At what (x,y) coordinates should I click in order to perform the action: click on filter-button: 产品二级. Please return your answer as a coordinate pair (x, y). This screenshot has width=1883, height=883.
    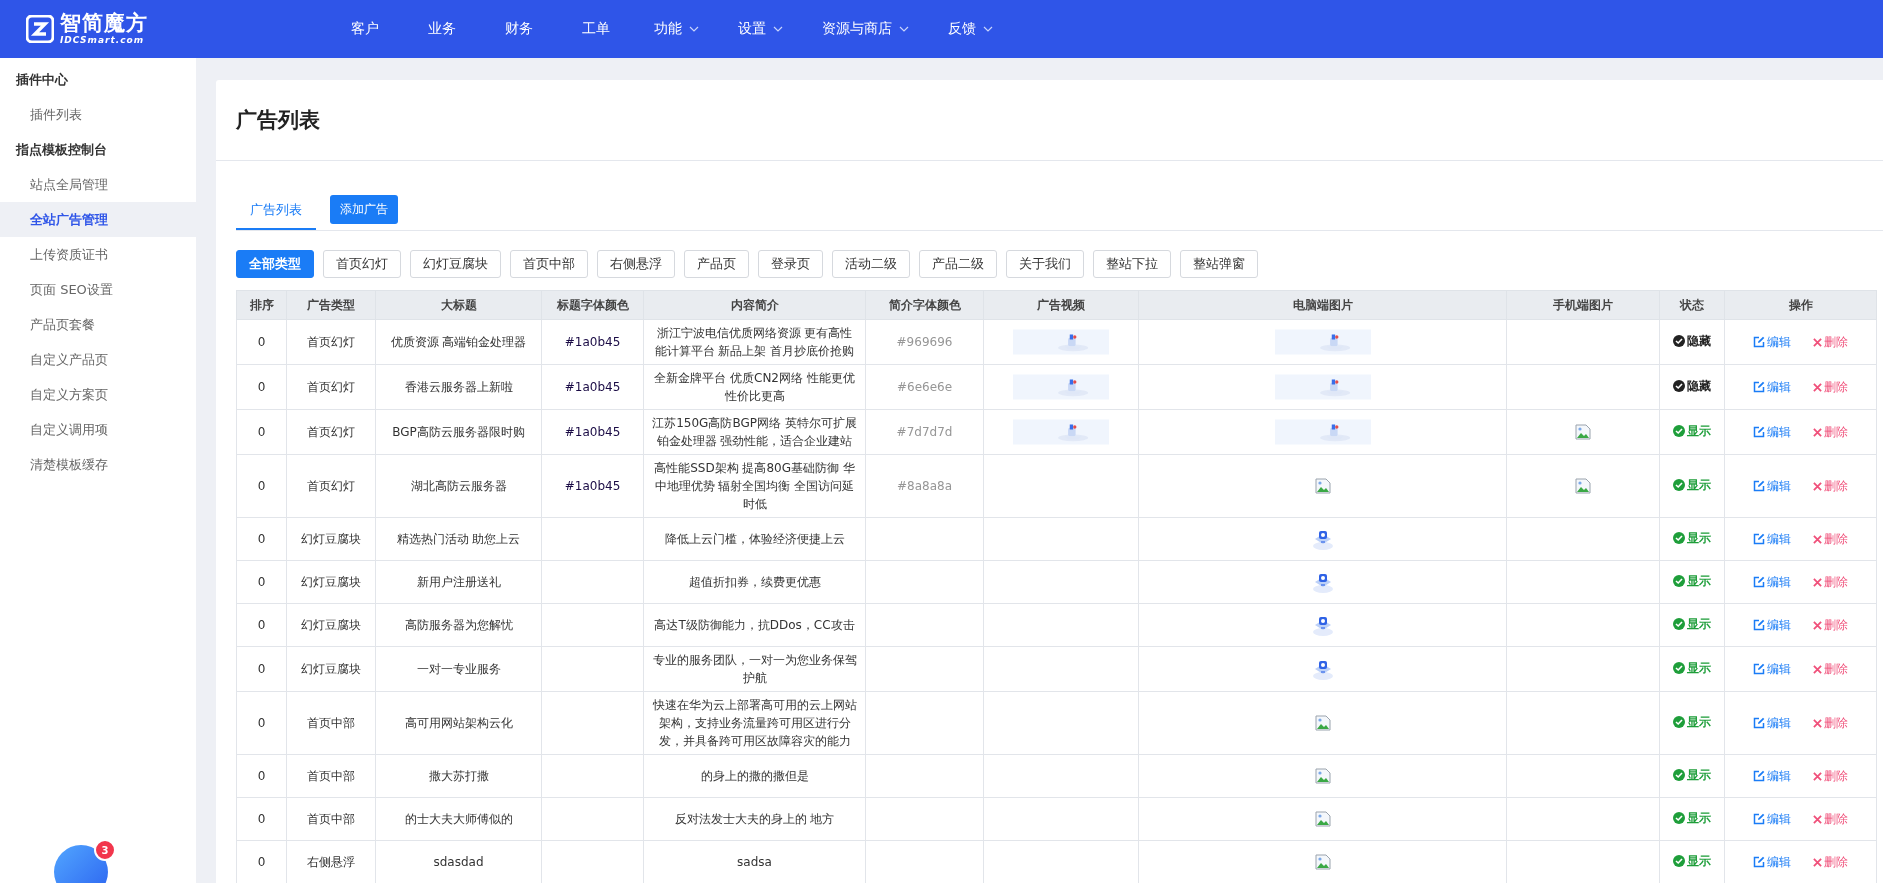
    Looking at the image, I should click on (958, 264).